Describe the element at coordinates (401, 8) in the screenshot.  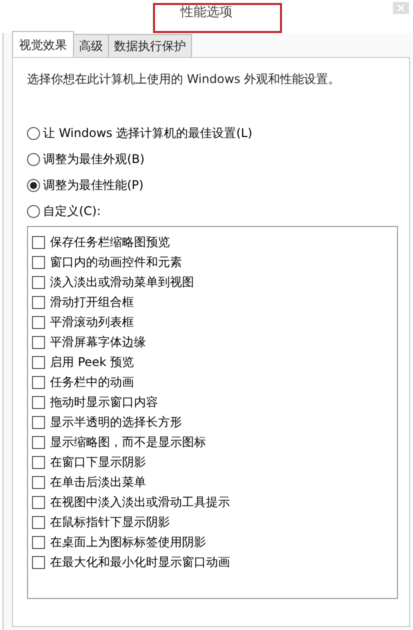
I see `close-icon` at that location.